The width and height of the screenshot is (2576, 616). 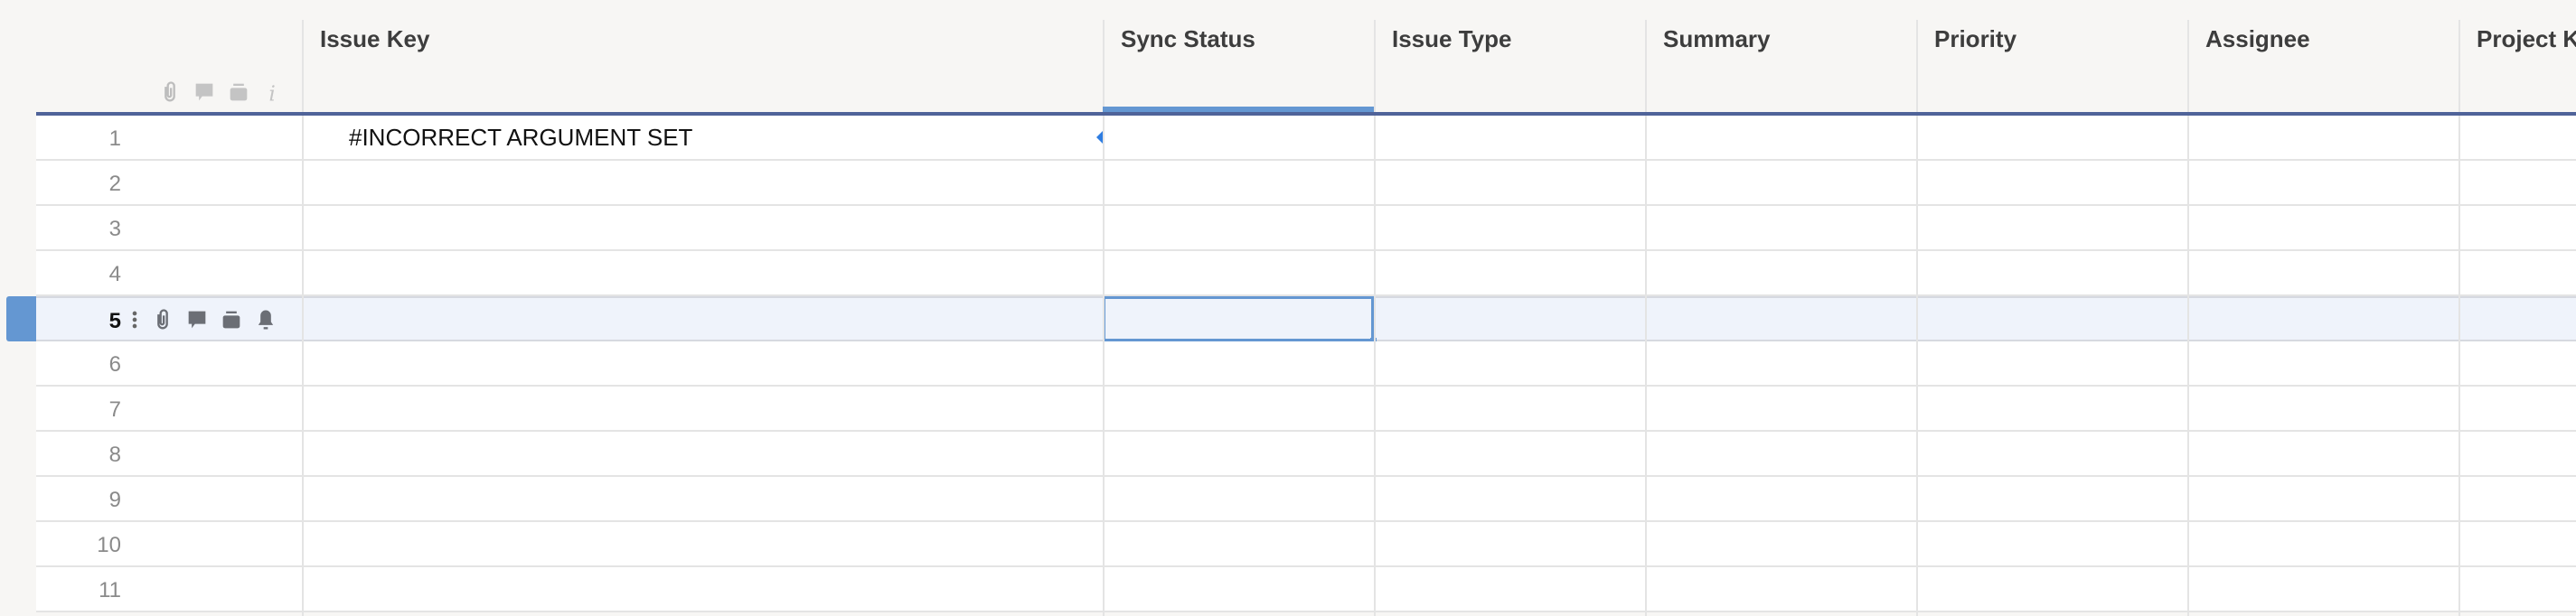 I want to click on column-label: Issue Key, so click(x=375, y=38).